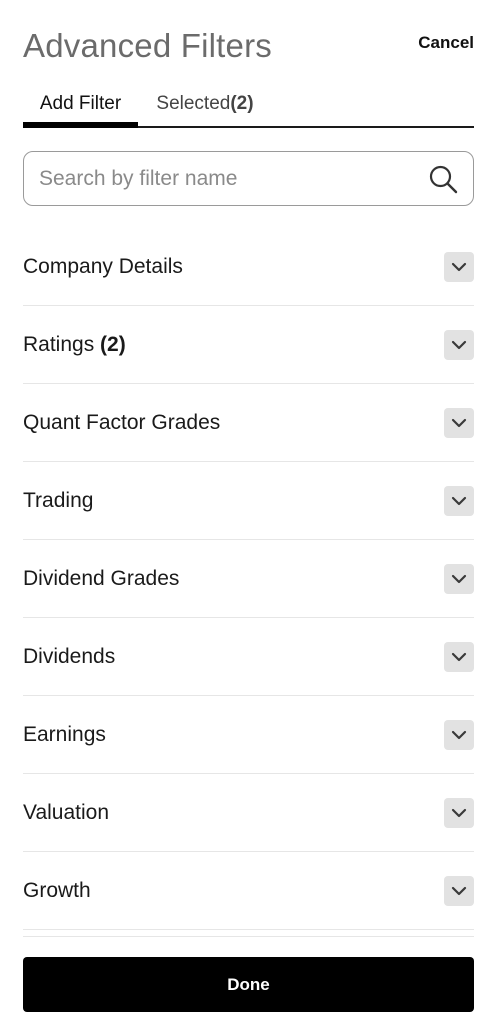  Describe the element at coordinates (443, 179) in the screenshot. I see `search-icon` at that location.